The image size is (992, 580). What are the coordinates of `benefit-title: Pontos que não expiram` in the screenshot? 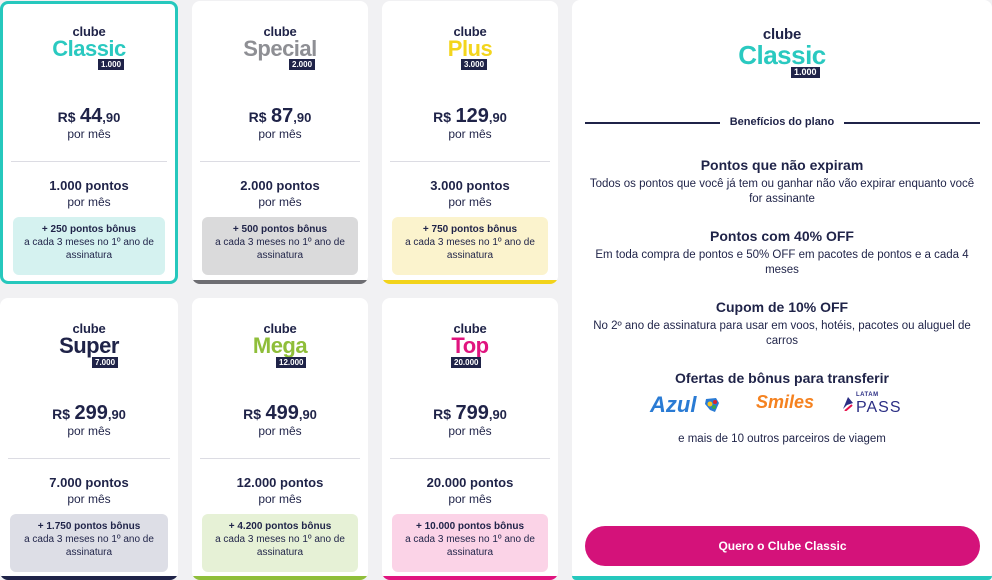 It's located at (782, 165).